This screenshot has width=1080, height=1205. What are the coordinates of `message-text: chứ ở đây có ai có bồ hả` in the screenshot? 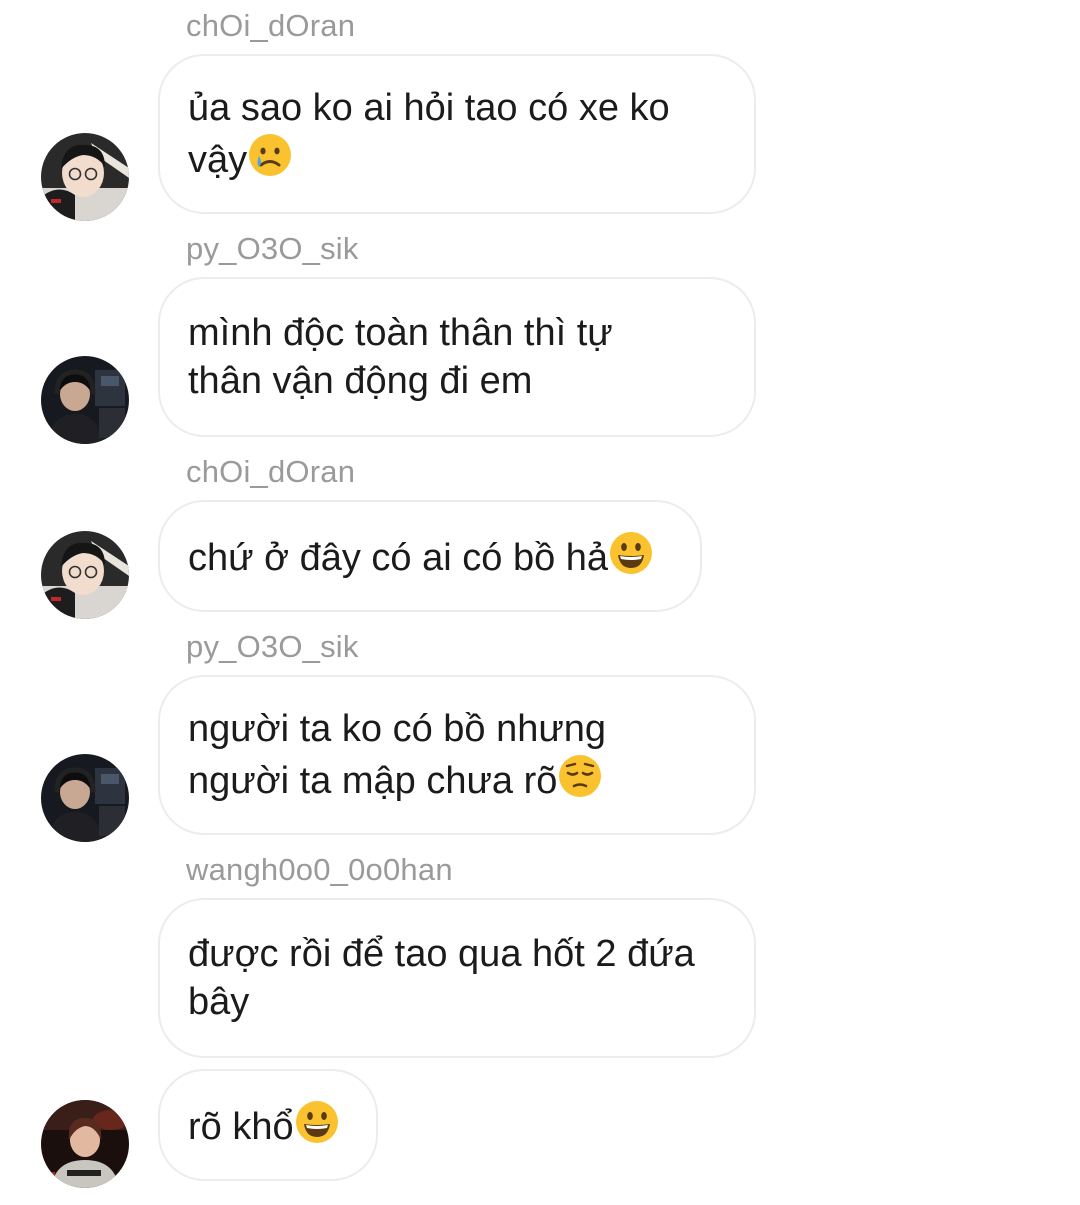 It's located at (421, 556).